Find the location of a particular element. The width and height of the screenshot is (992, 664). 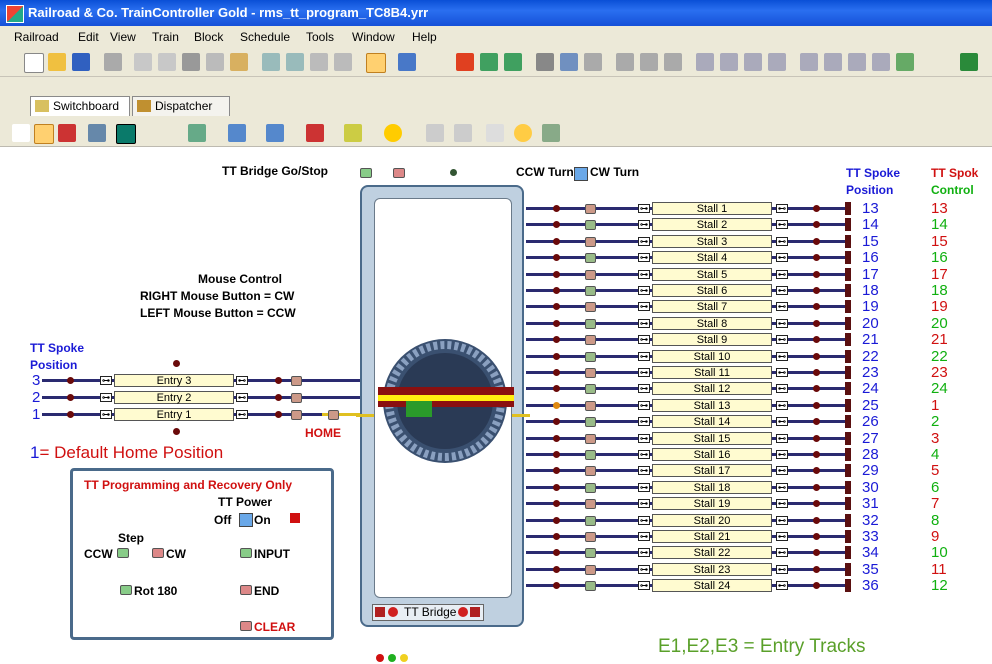

spoke-control-number: 19 is located at coordinates (939, 306).